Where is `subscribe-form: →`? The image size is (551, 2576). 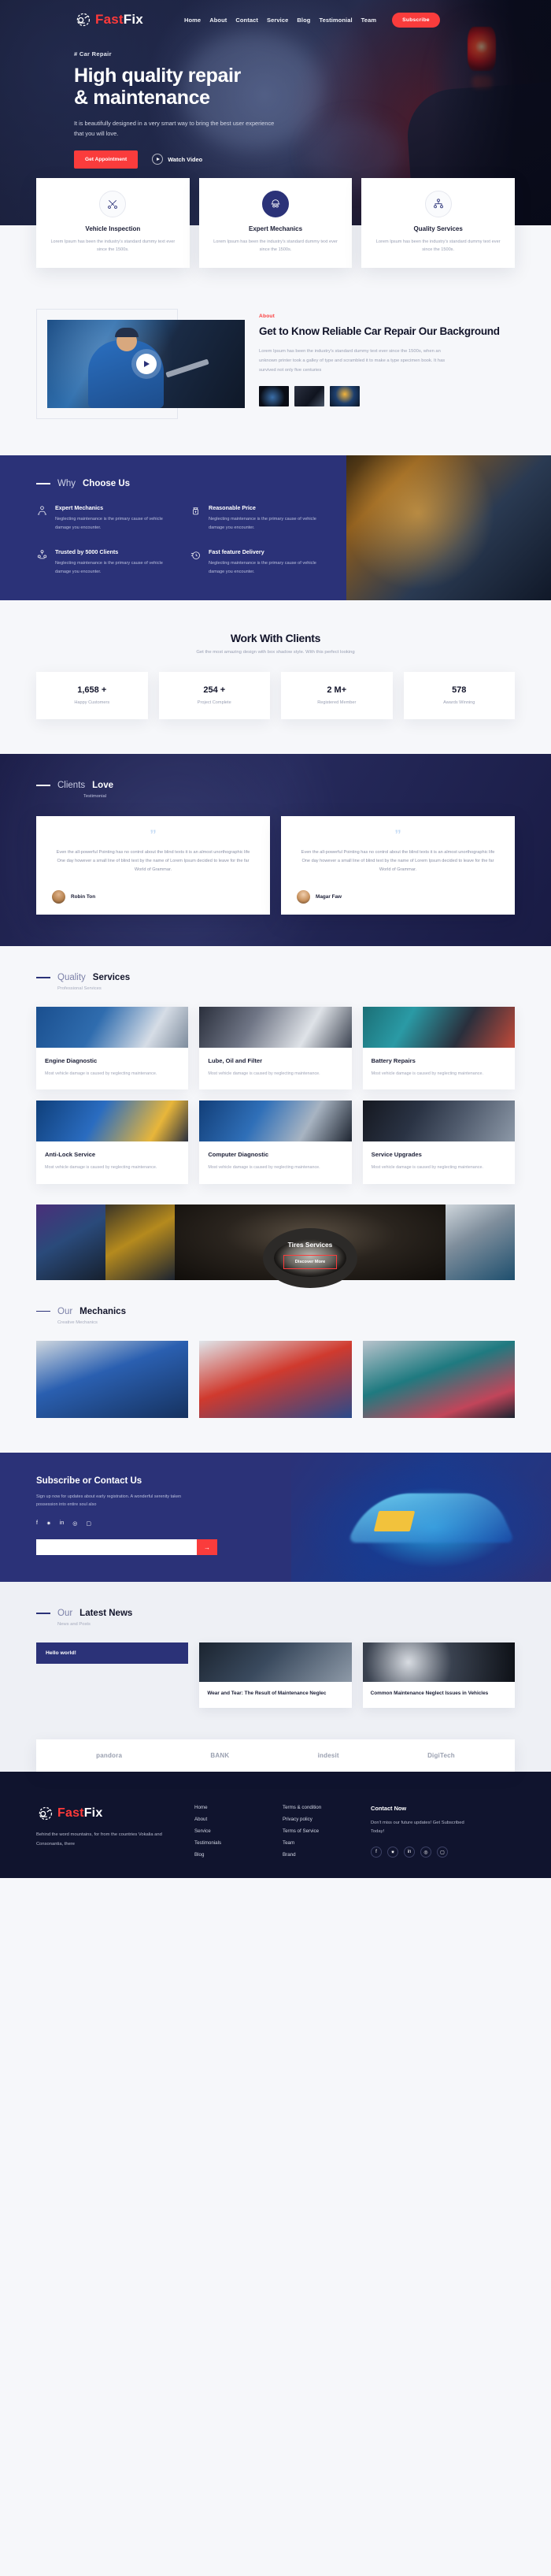
subscribe-form: → is located at coordinates (126, 1547).